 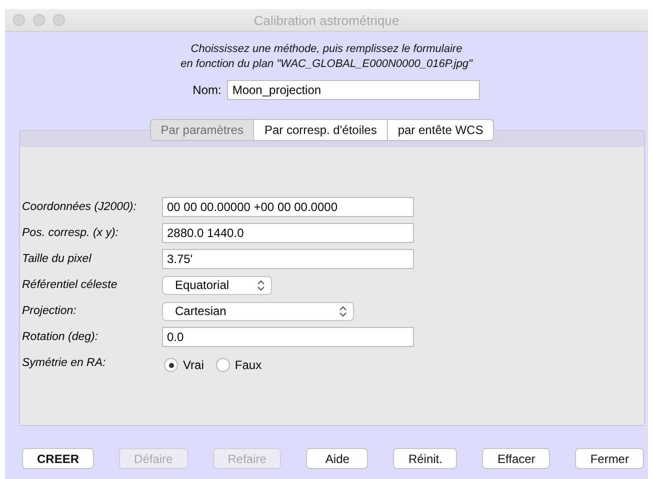 I want to click on action-button: Effacer, so click(x=516, y=458).